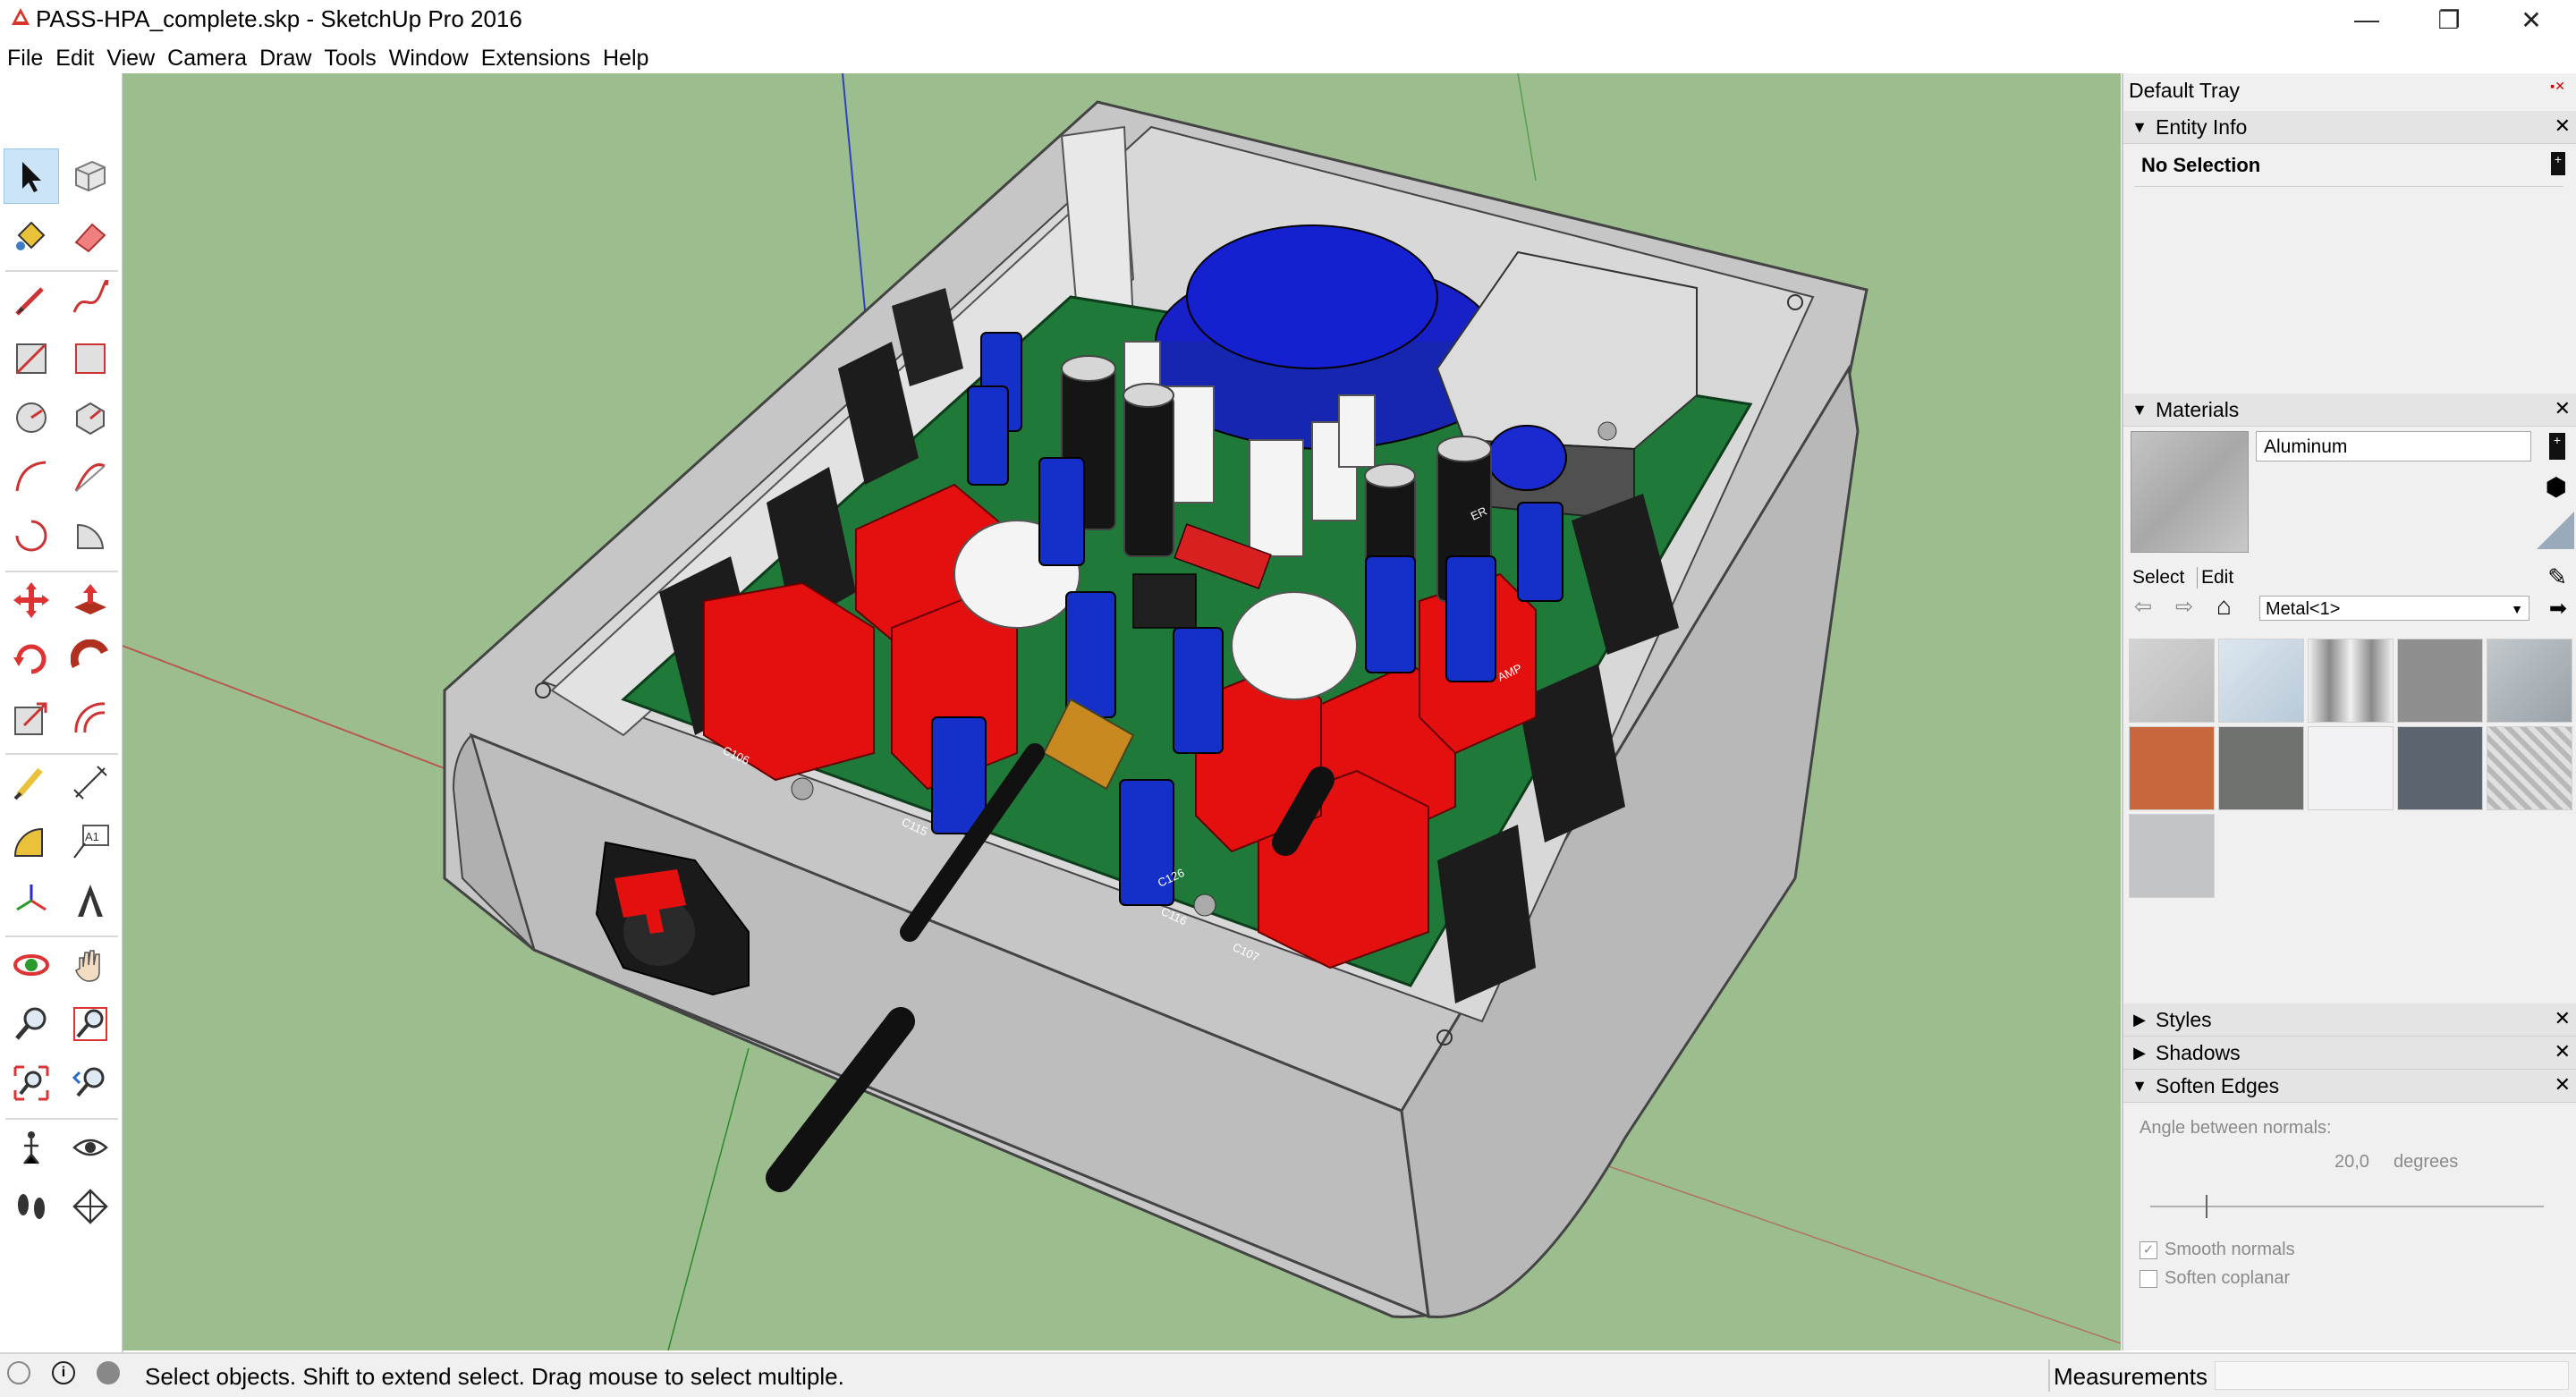 This screenshot has width=2576, height=1397. I want to click on paint-bucket-icon, so click(31, 235).